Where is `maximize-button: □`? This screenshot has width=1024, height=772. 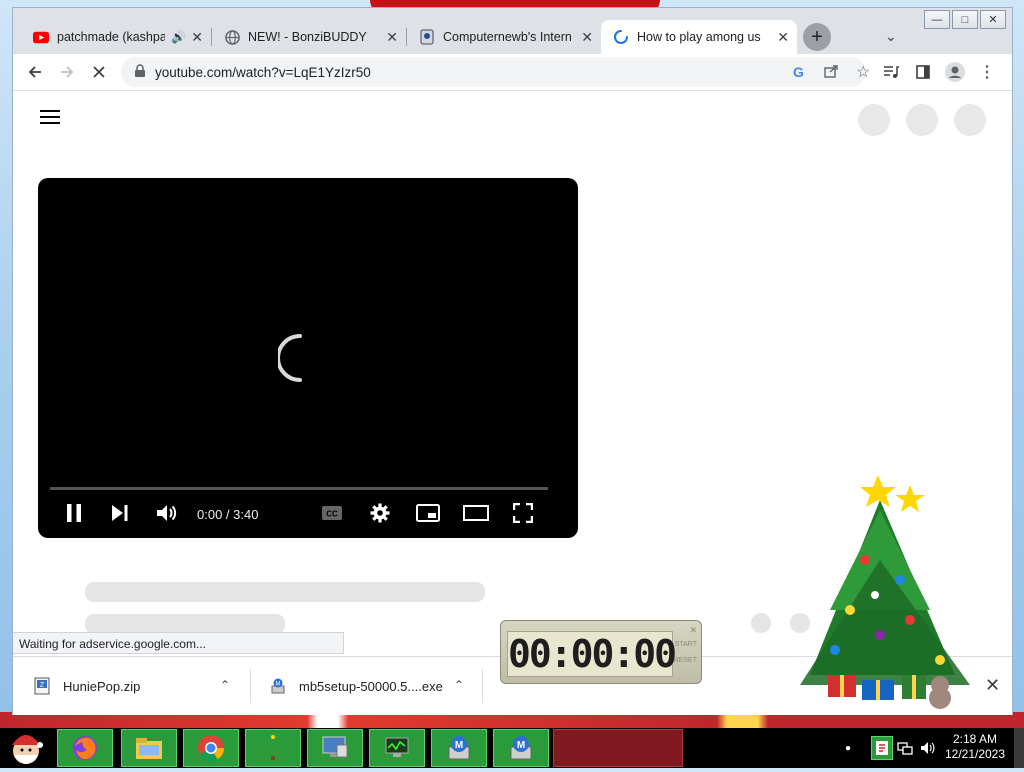 maximize-button: □ is located at coordinates (965, 19).